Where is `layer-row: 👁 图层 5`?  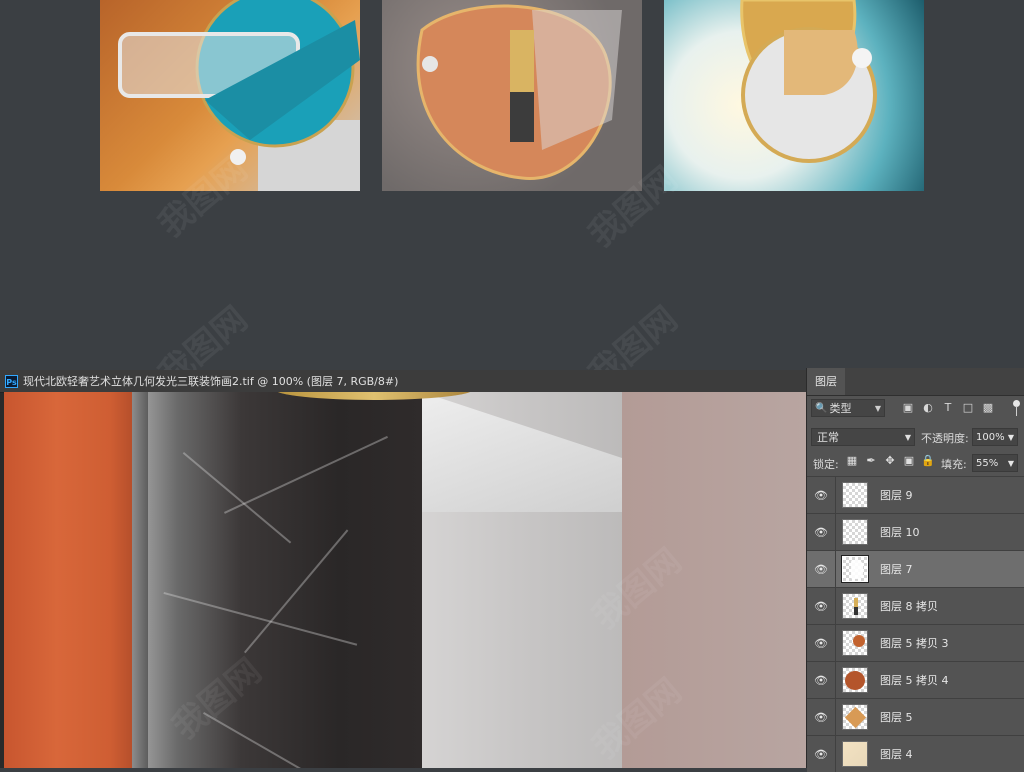
layer-row: 👁 图层 5 is located at coordinates (915, 716).